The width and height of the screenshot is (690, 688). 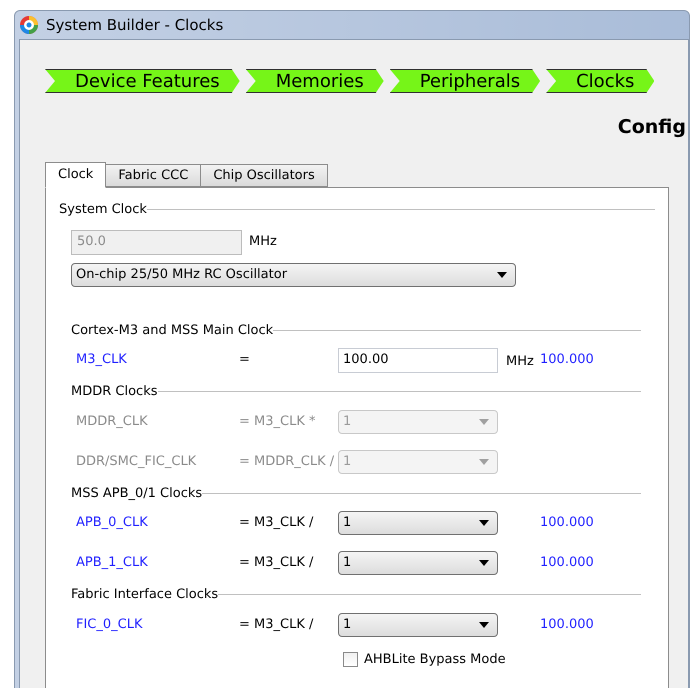 I want to click on wizard-step: Memories, so click(x=315, y=81).